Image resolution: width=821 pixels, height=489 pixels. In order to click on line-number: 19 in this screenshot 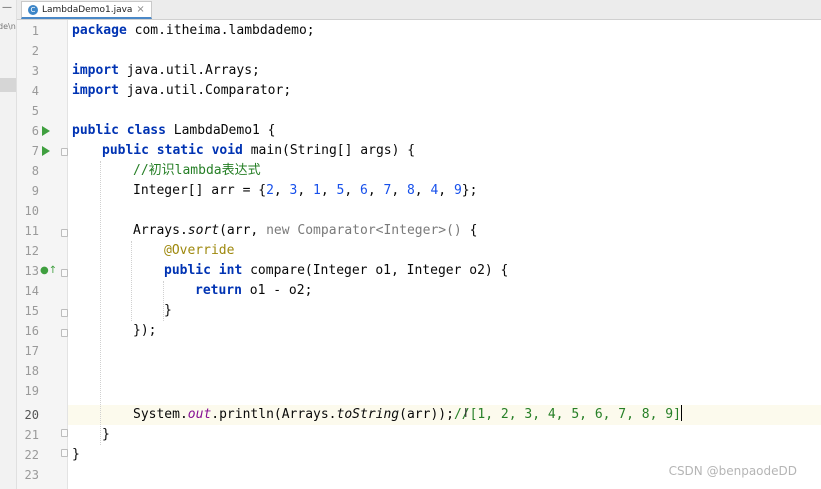, I will do `click(31, 391)`.